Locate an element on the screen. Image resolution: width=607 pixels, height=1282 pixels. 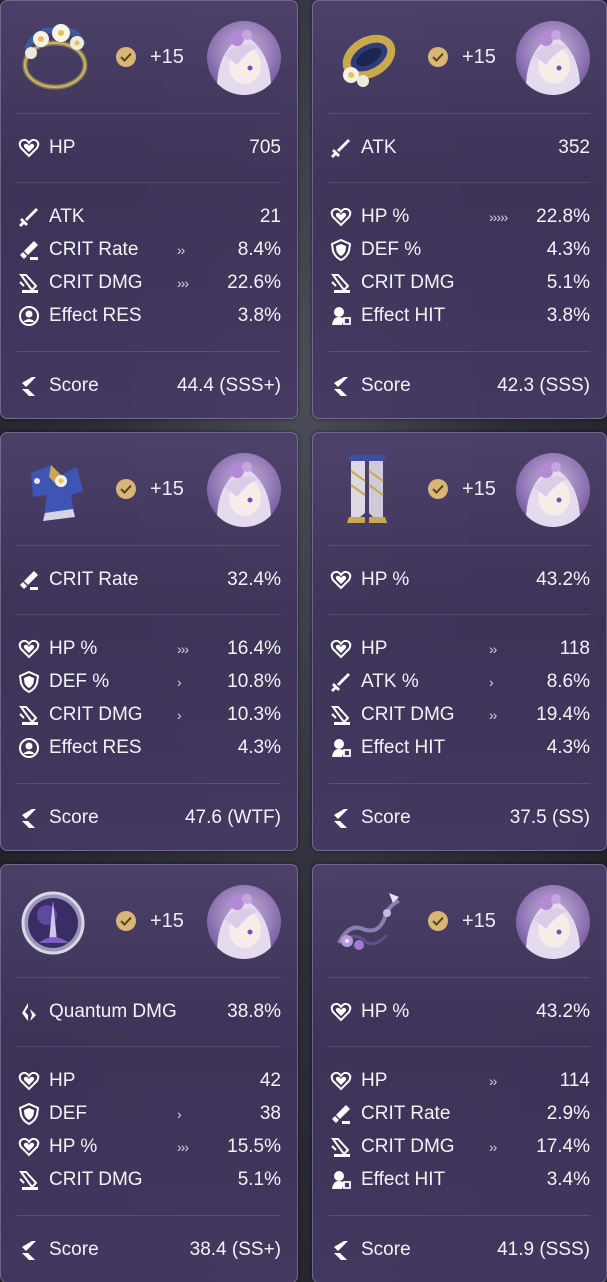
stat-name: ATK % is located at coordinates (390, 681).